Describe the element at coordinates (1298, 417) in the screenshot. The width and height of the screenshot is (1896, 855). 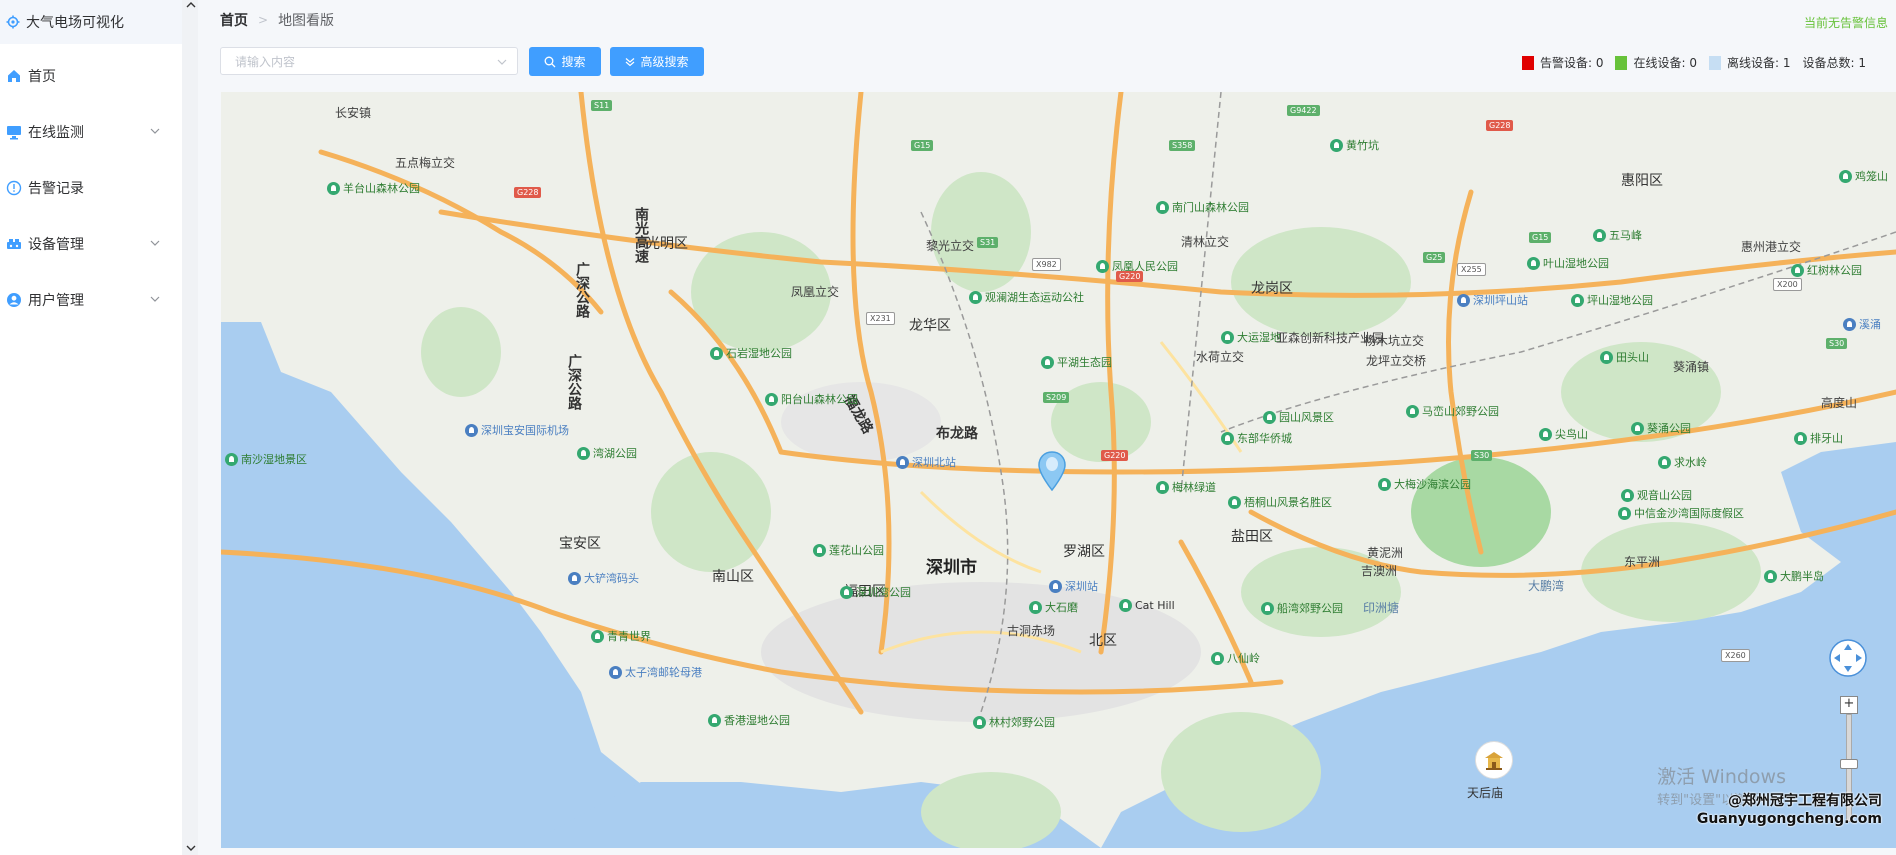
I see `poi-yuanshan: 园山风景区` at that location.